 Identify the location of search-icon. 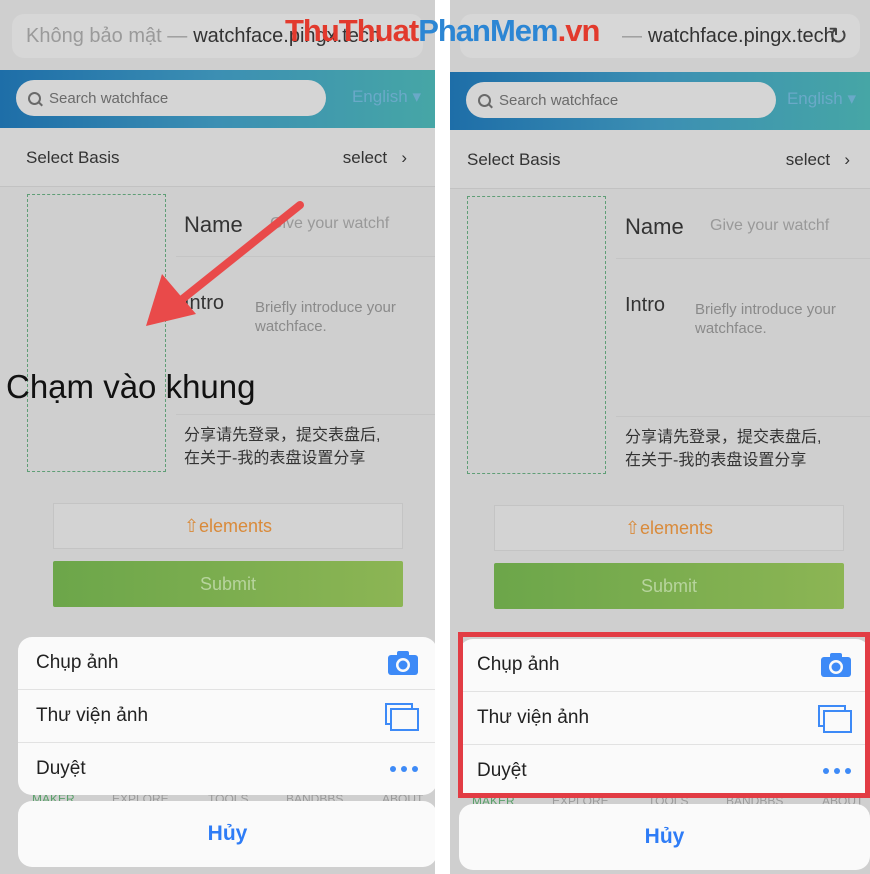
(484, 100).